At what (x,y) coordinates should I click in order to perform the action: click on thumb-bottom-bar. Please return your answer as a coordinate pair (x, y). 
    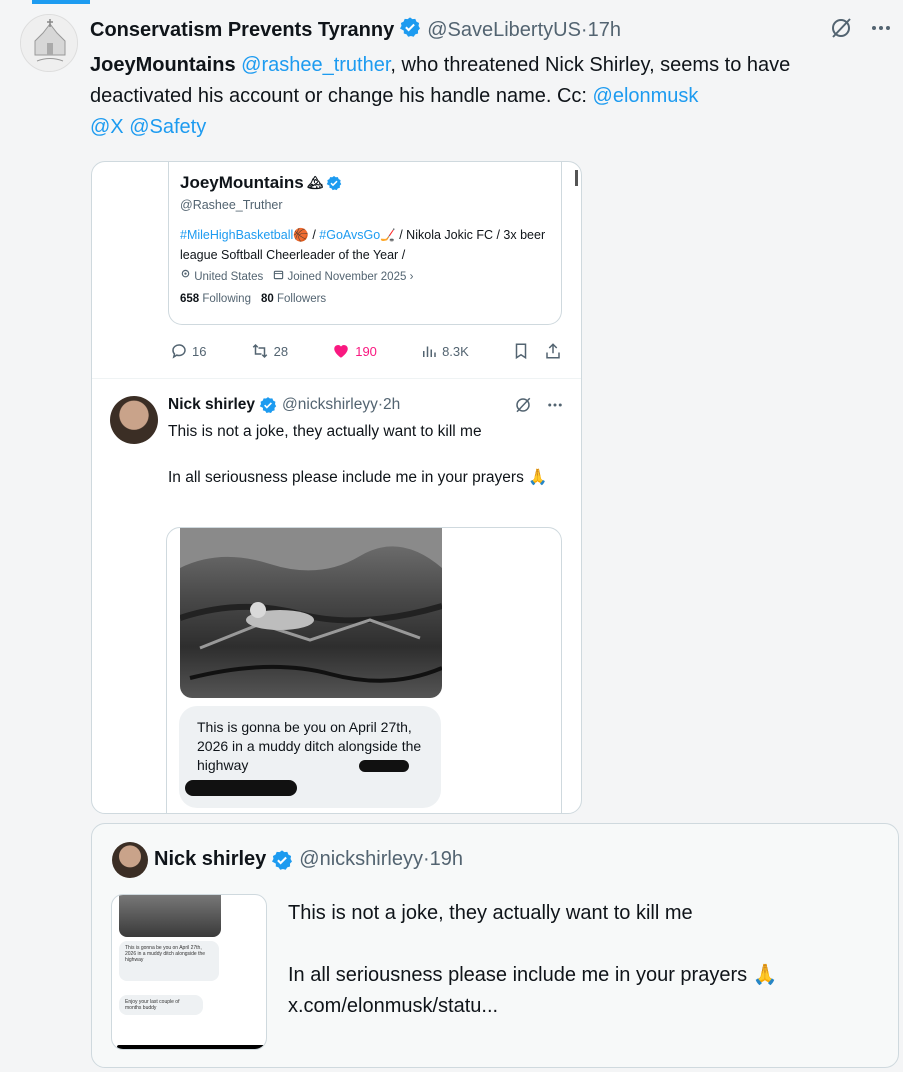
    Looking at the image, I should click on (191, 1047).